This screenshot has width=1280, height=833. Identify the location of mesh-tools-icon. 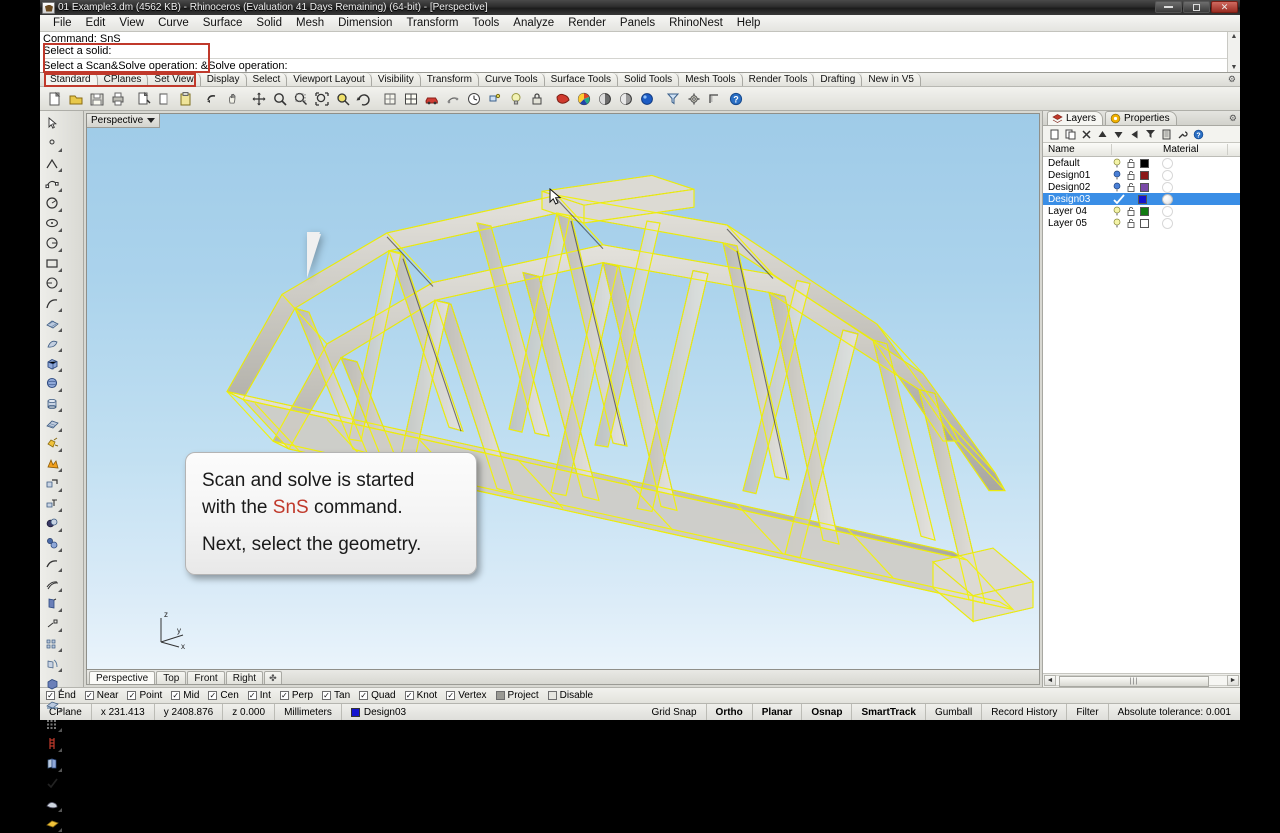
(52, 703).